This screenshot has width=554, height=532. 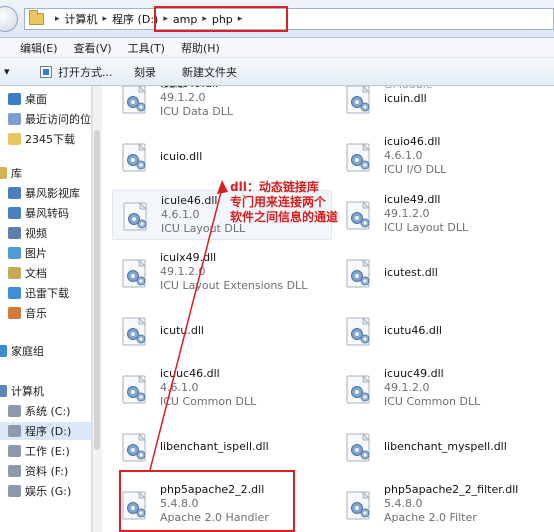 I want to click on sidebar-item: 系统 (C:), so click(x=35, y=411).